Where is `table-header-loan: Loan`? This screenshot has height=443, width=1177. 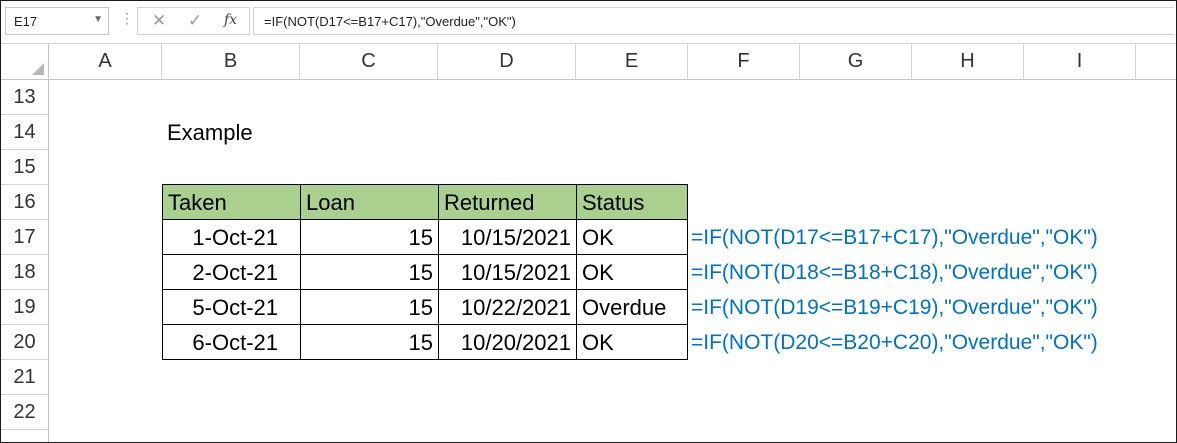
table-header-loan: Loan is located at coordinates (370, 202).